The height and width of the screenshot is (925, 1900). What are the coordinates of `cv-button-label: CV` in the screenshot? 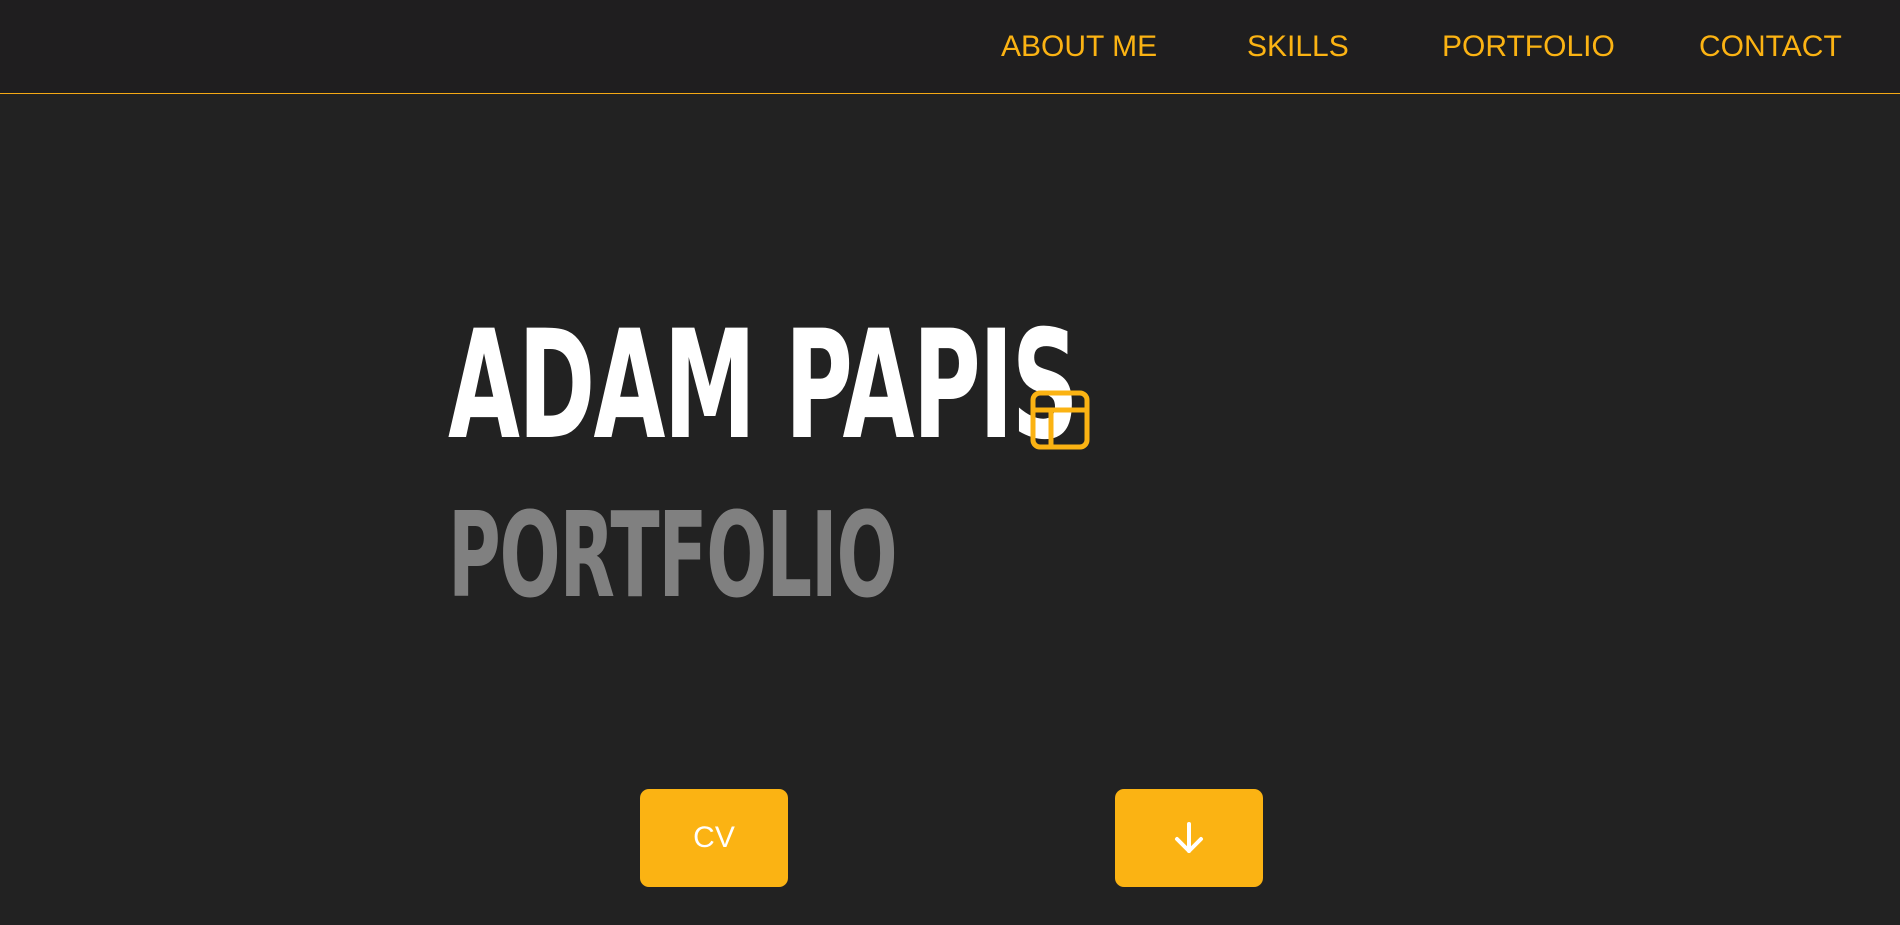 It's located at (714, 837).